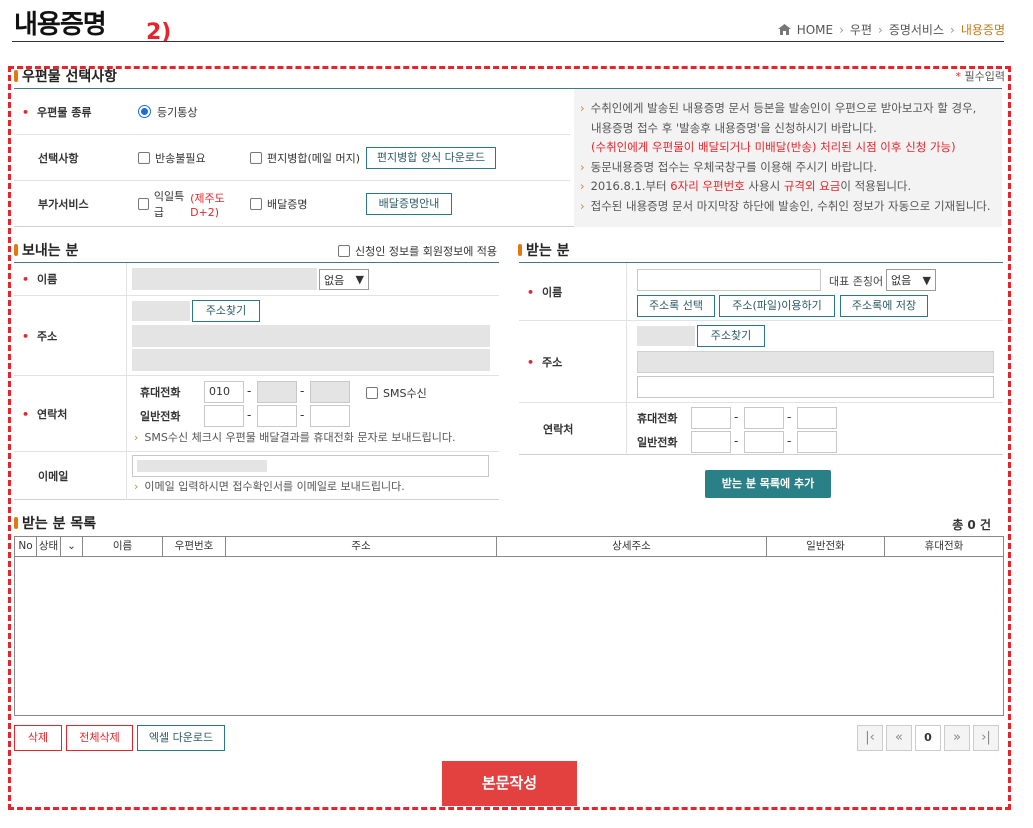 The image size is (1033, 828). Describe the element at coordinates (815, 362) in the screenshot. I see `receiver-address-input` at that location.